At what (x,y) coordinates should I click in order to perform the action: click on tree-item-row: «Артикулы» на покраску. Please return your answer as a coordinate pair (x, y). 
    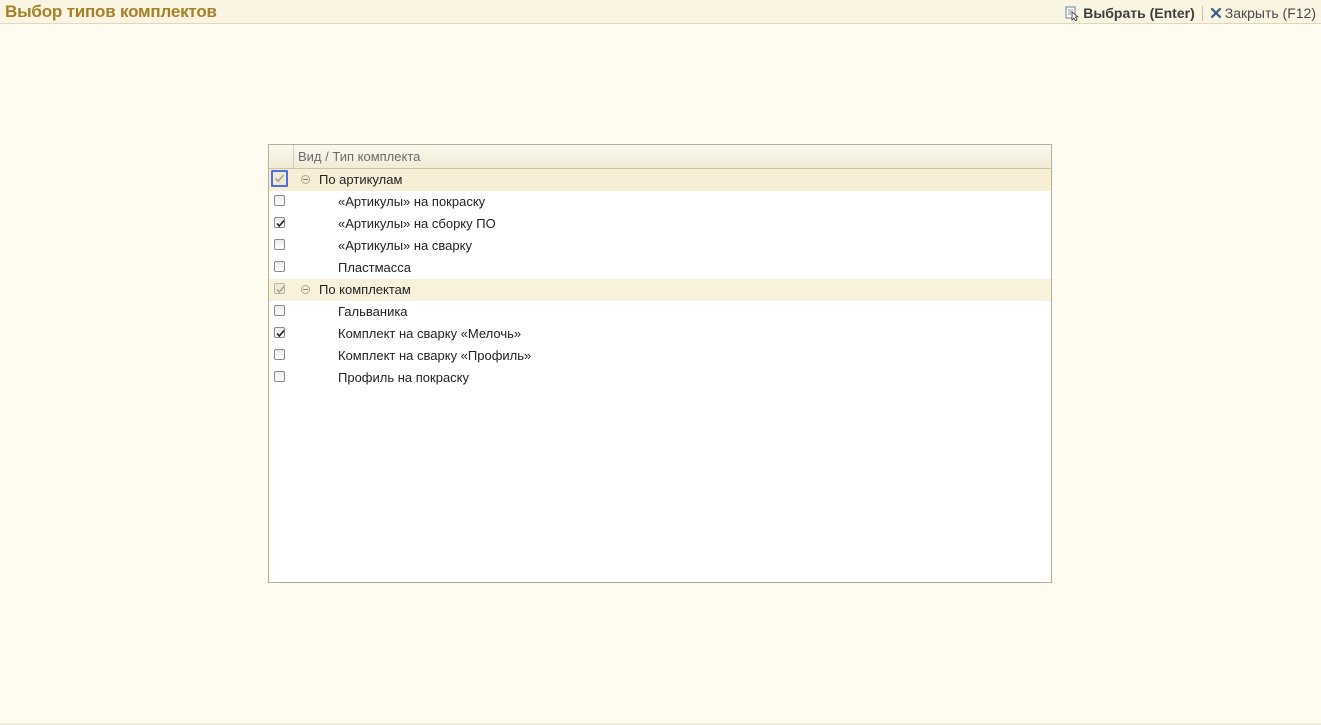
    Looking at the image, I should click on (660, 202).